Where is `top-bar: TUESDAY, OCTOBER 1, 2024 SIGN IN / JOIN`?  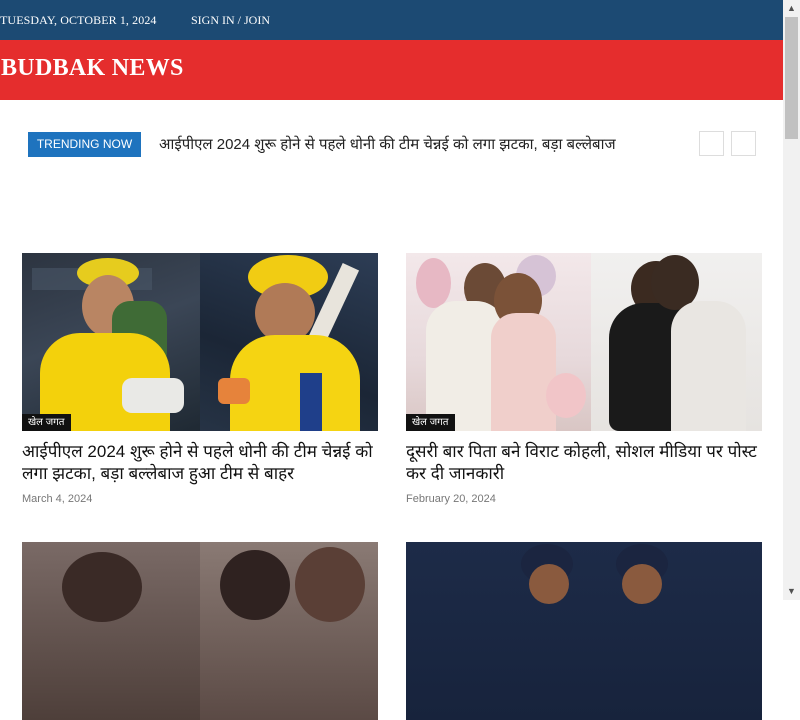
top-bar: TUESDAY, OCTOBER 1, 2024 SIGN IN / JOIN is located at coordinates (391, 20).